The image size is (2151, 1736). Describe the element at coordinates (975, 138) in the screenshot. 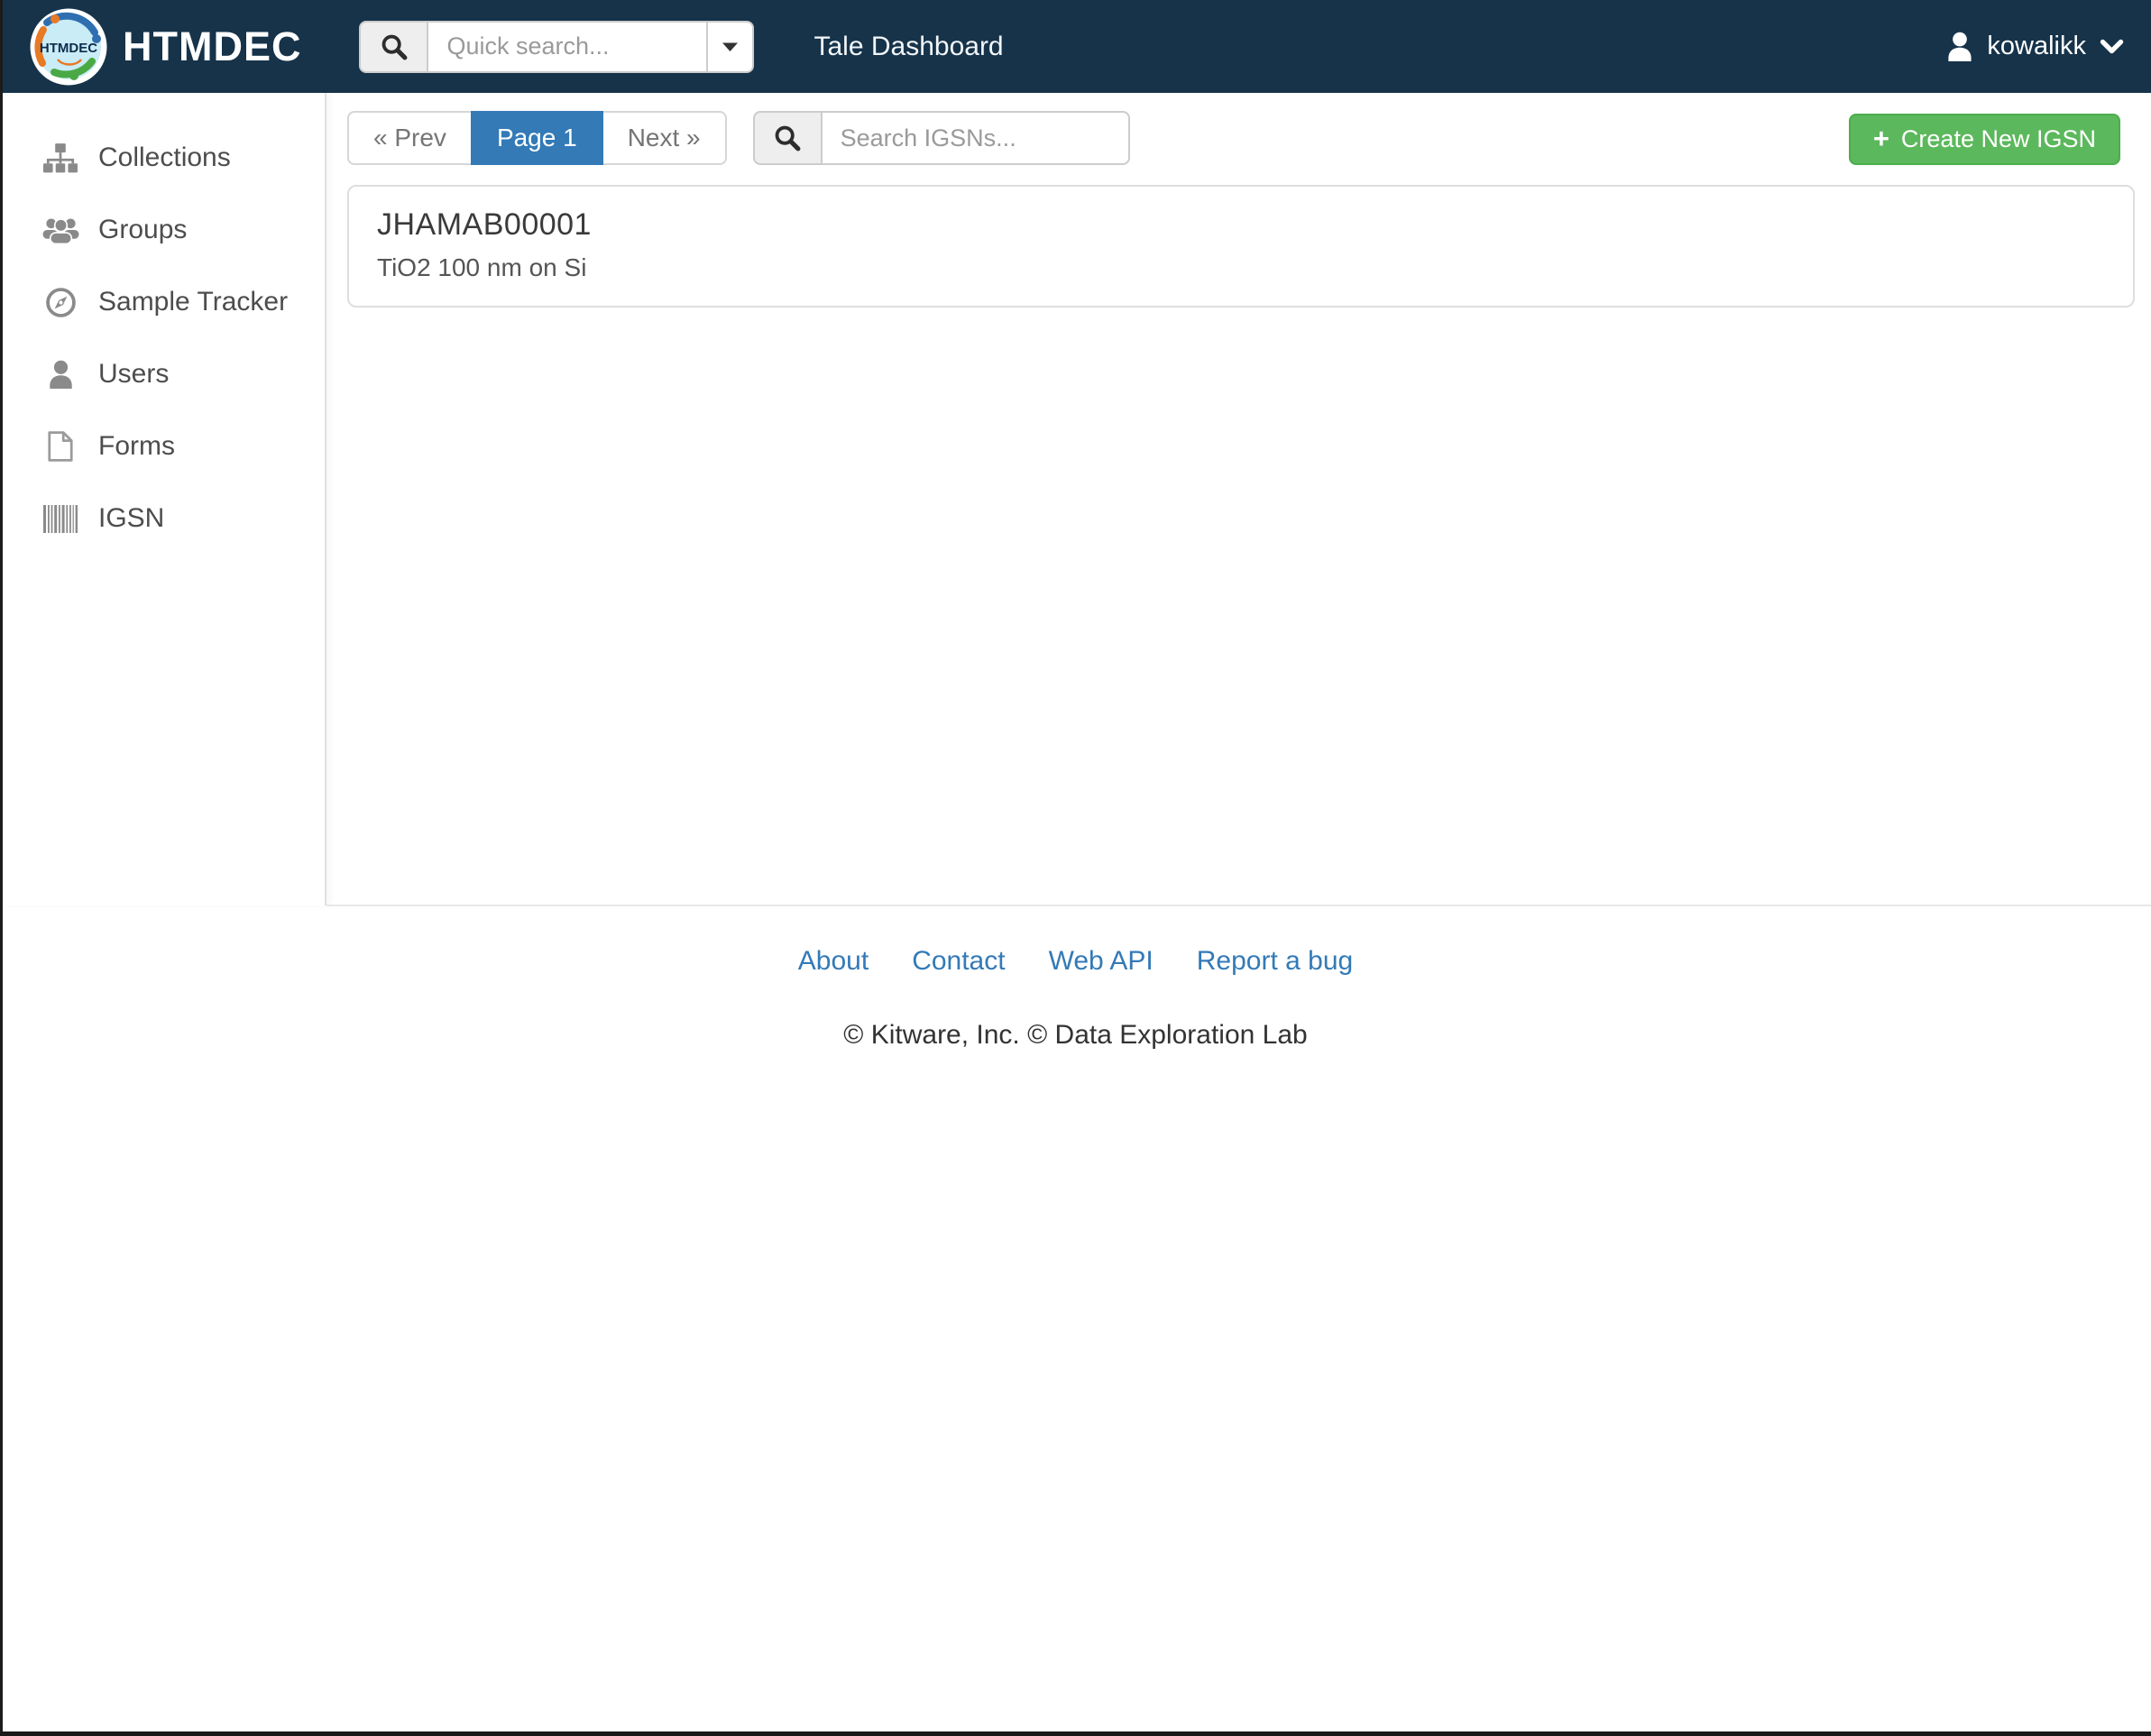

I see `igsn-search-input` at that location.